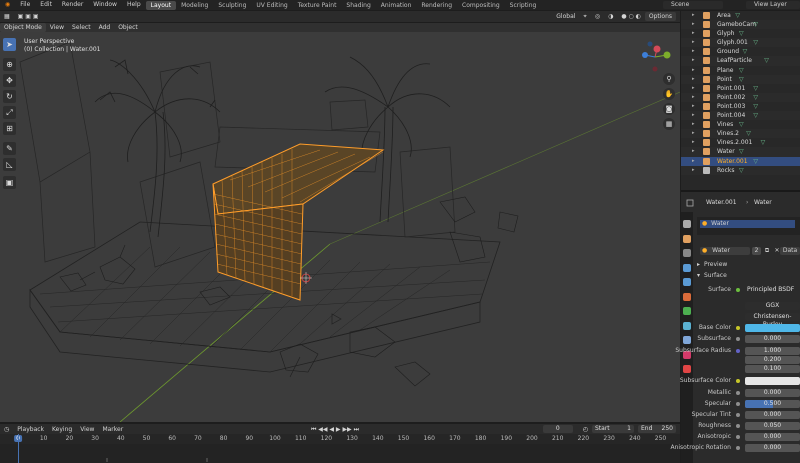  What do you see at coordinates (194, 5) in the screenshot?
I see `tab-modeling: Modeling` at bounding box center [194, 5].